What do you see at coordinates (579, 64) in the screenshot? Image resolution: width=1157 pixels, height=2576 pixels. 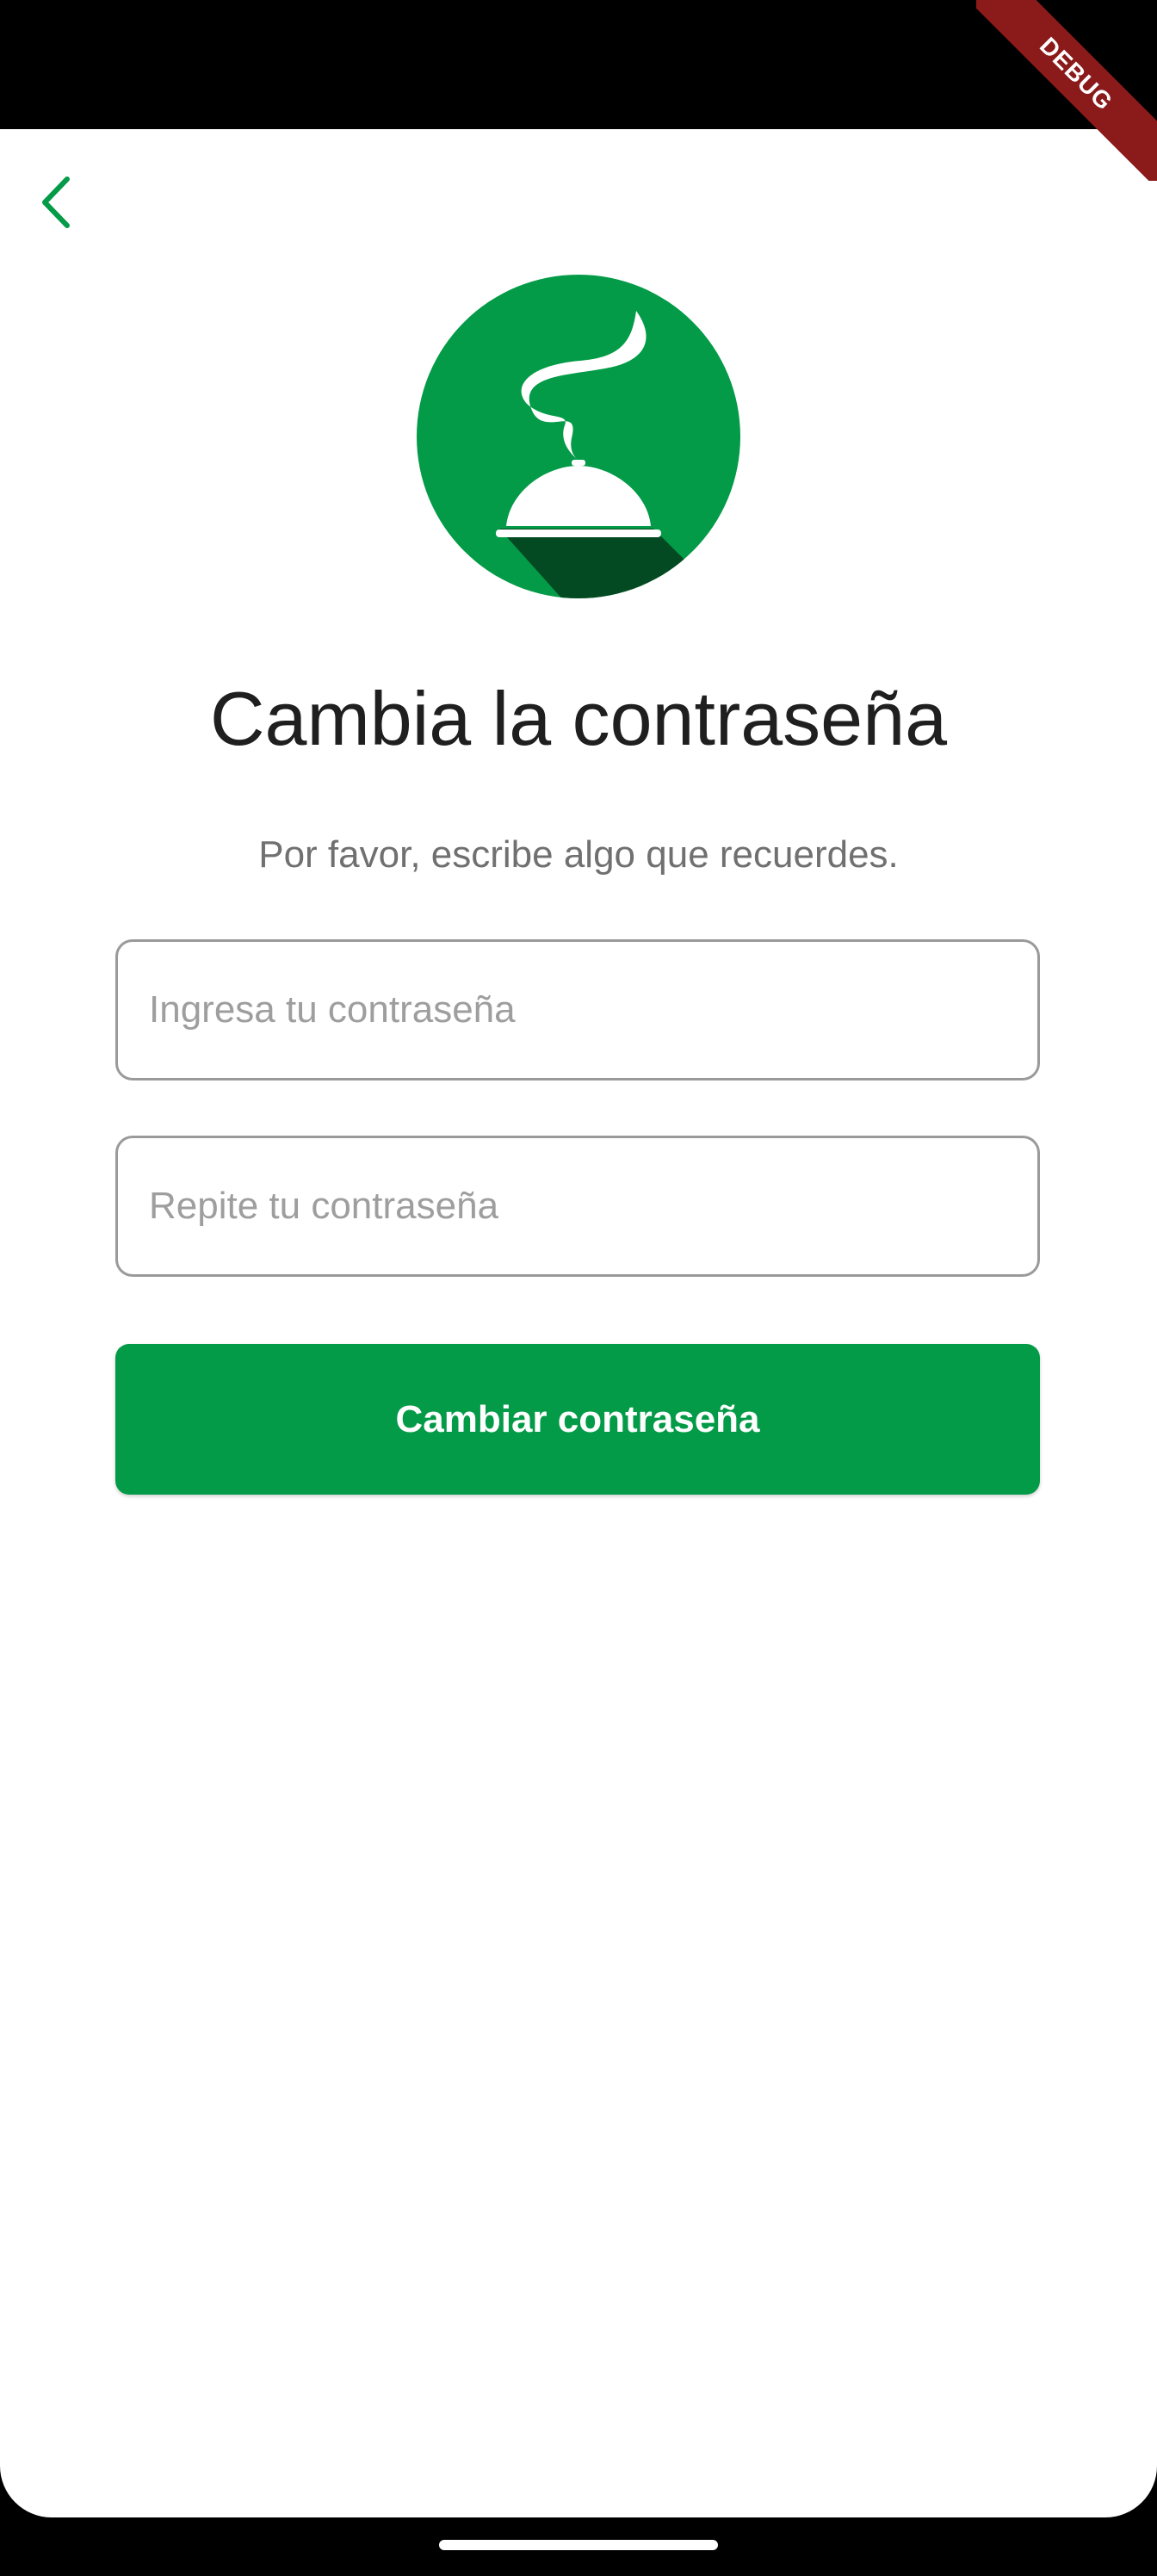 I see `status-bar` at bounding box center [579, 64].